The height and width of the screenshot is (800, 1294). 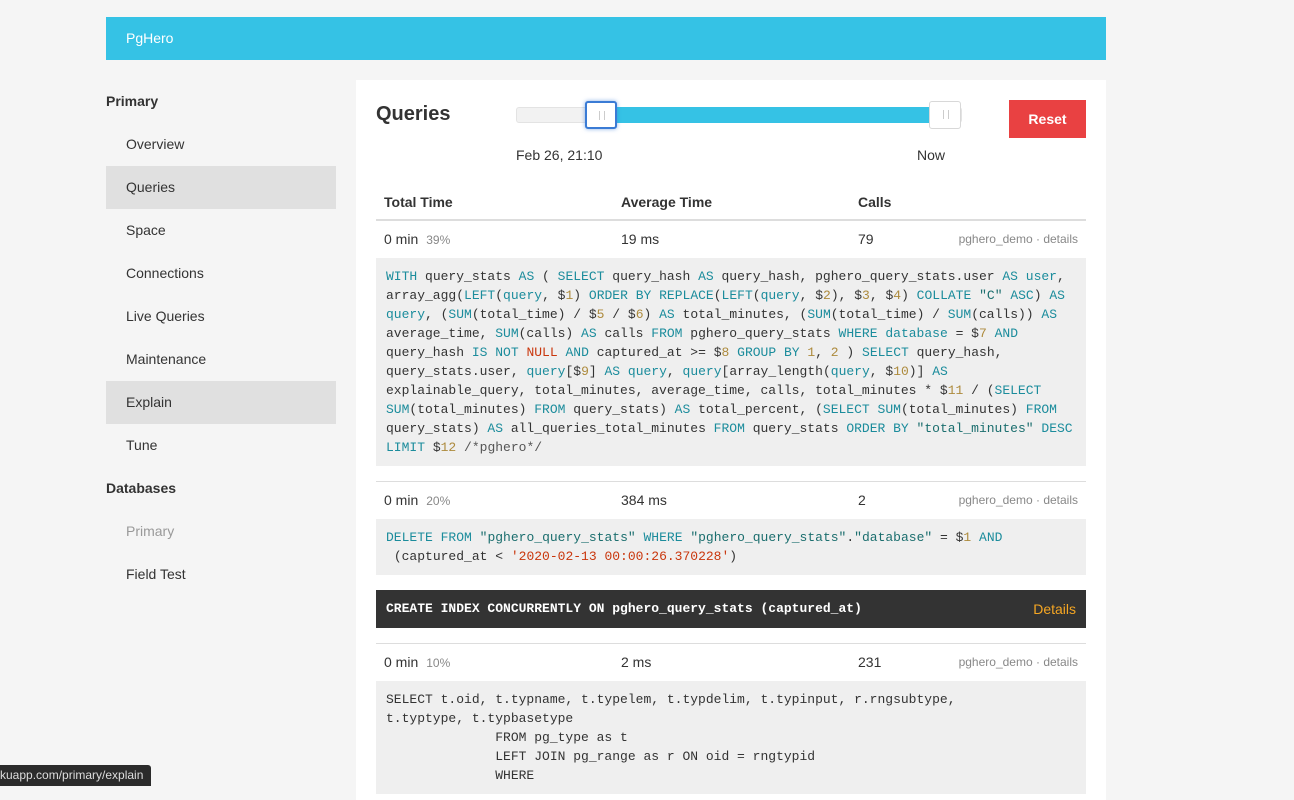 What do you see at coordinates (644, 500) in the screenshot?
I see `average-time-value: 384 ms` at bounding box center [644, 500].